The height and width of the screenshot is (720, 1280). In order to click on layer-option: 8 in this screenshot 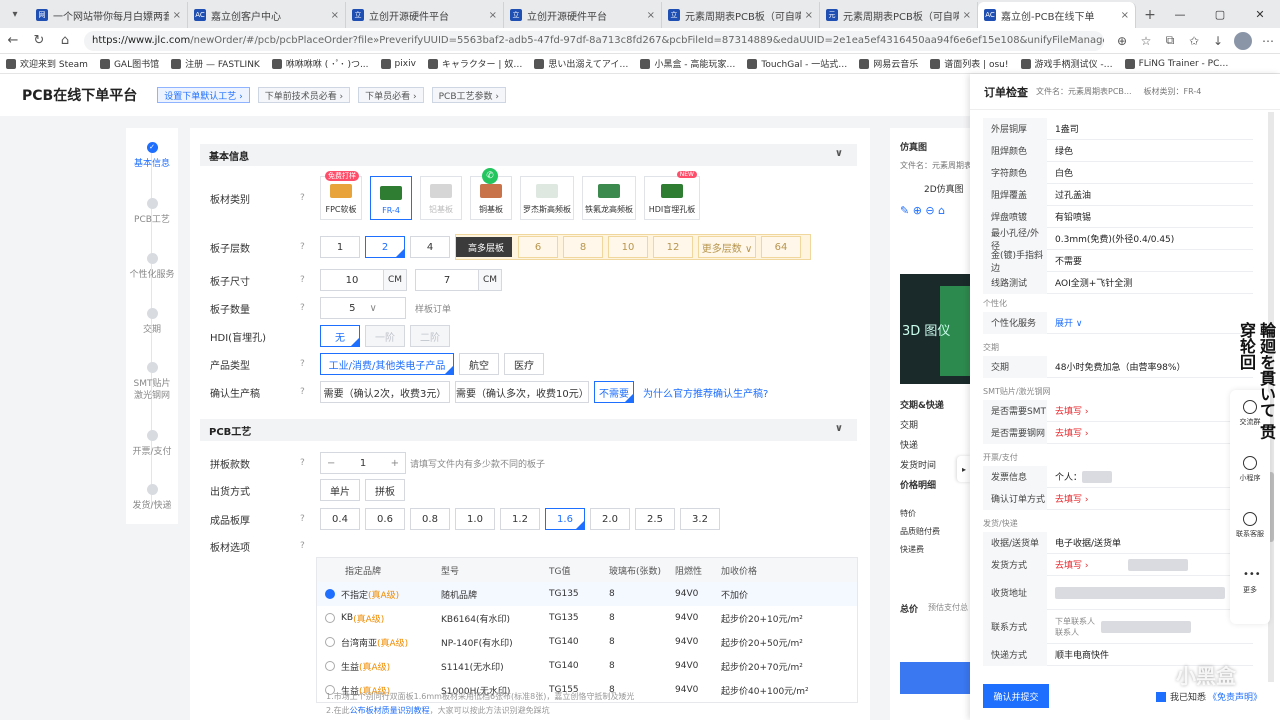, I will do `click(583, 247)`.